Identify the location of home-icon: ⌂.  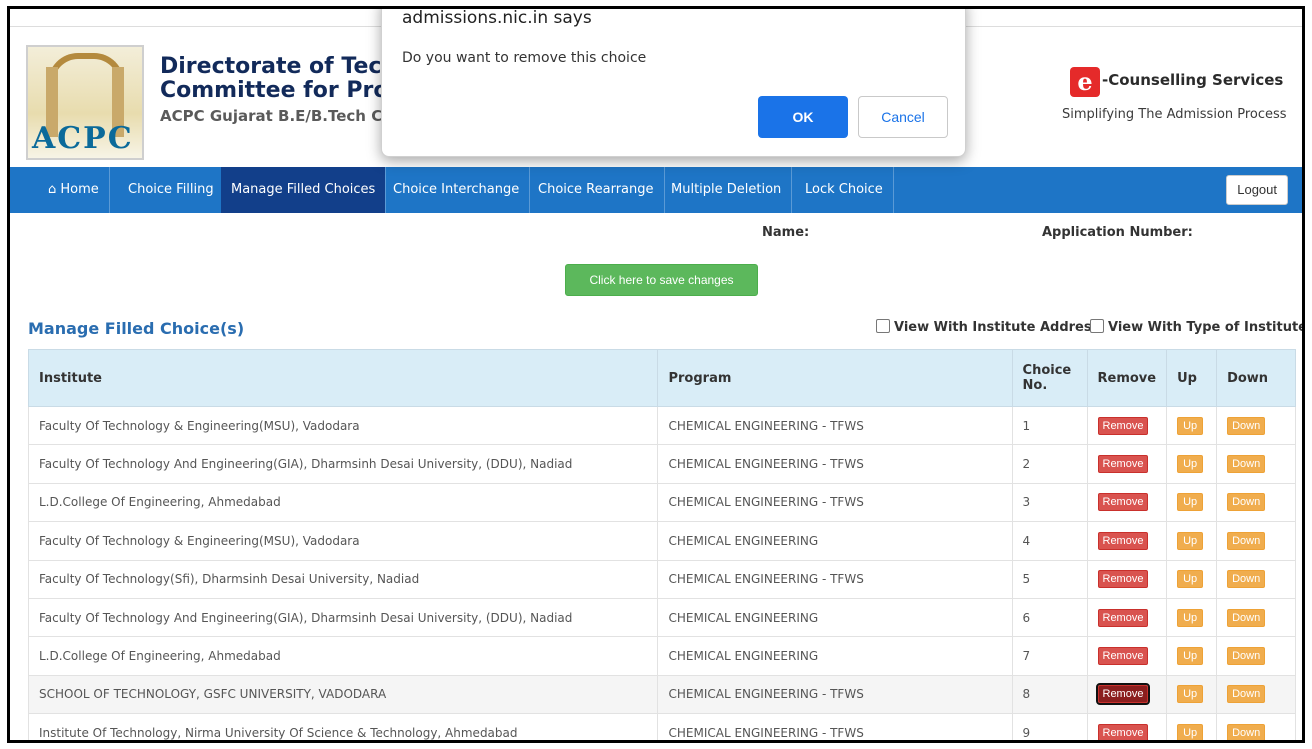
(52, 189).